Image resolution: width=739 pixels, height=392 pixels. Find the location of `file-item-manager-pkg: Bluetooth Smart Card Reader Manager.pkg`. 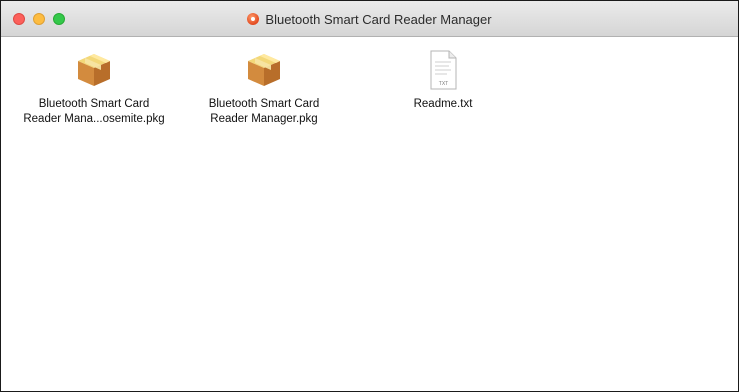

file-item-manager-pkg: Bluetooth Smart Card Reader Manager.pkg is located at coordinates (264, 86).